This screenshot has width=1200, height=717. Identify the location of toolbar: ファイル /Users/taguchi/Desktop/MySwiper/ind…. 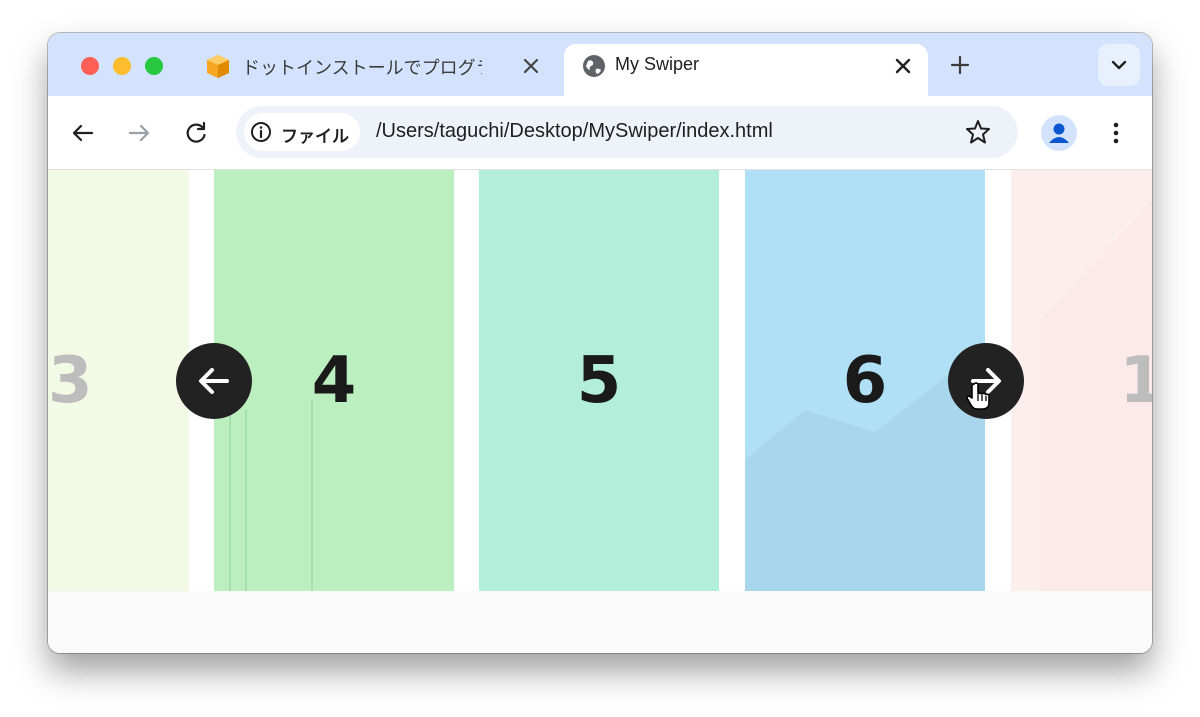
(600, 133).